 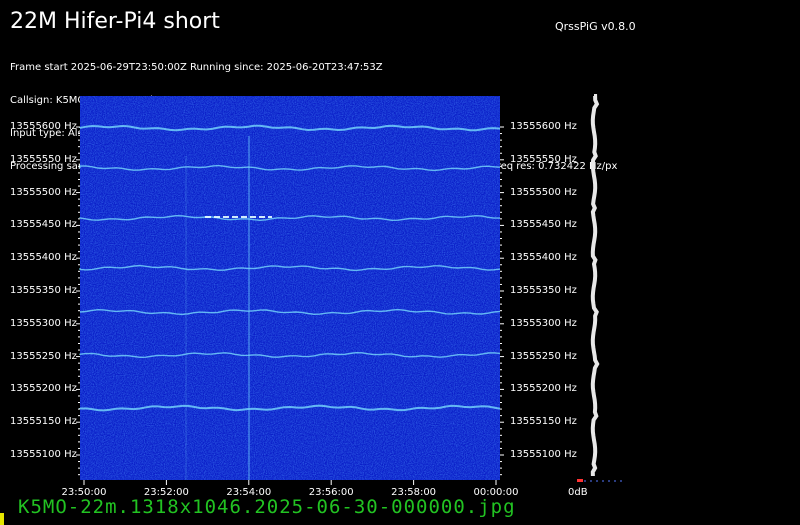 I want to click on freq-label-left: 13555450 Hz, so click(x=43, y=225).